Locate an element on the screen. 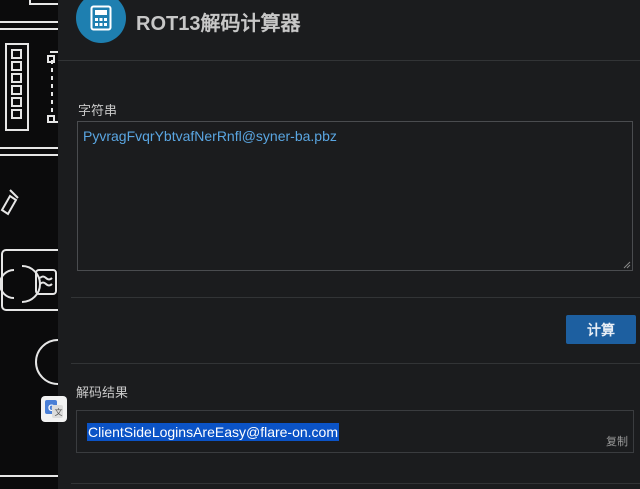 This screenshot has height=489, width=640. string-input-value: PyvragFvqrYbtvafNerRnfl@syner-ba.pbz is located at coordinates (210, 136).